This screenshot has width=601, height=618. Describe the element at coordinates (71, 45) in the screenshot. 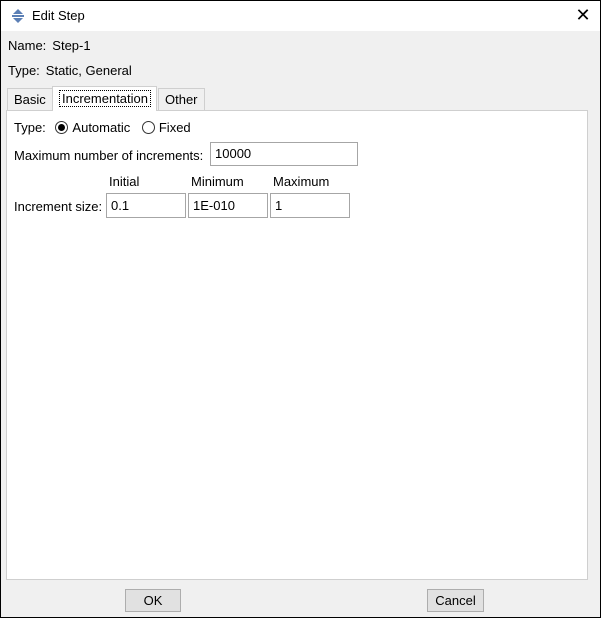

I see `name-value: Step-1` at that location.